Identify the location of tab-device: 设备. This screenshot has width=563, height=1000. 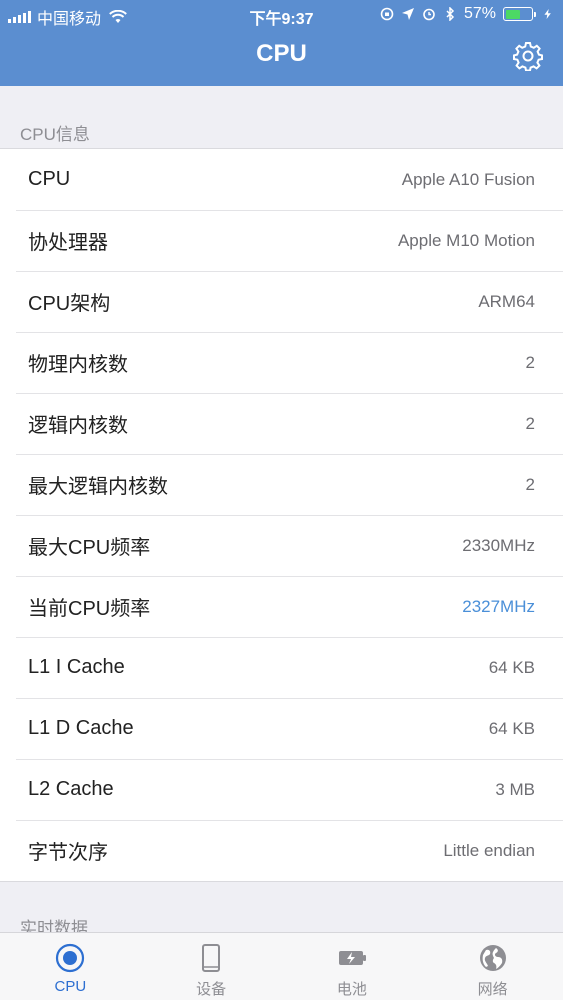
(211, 966).